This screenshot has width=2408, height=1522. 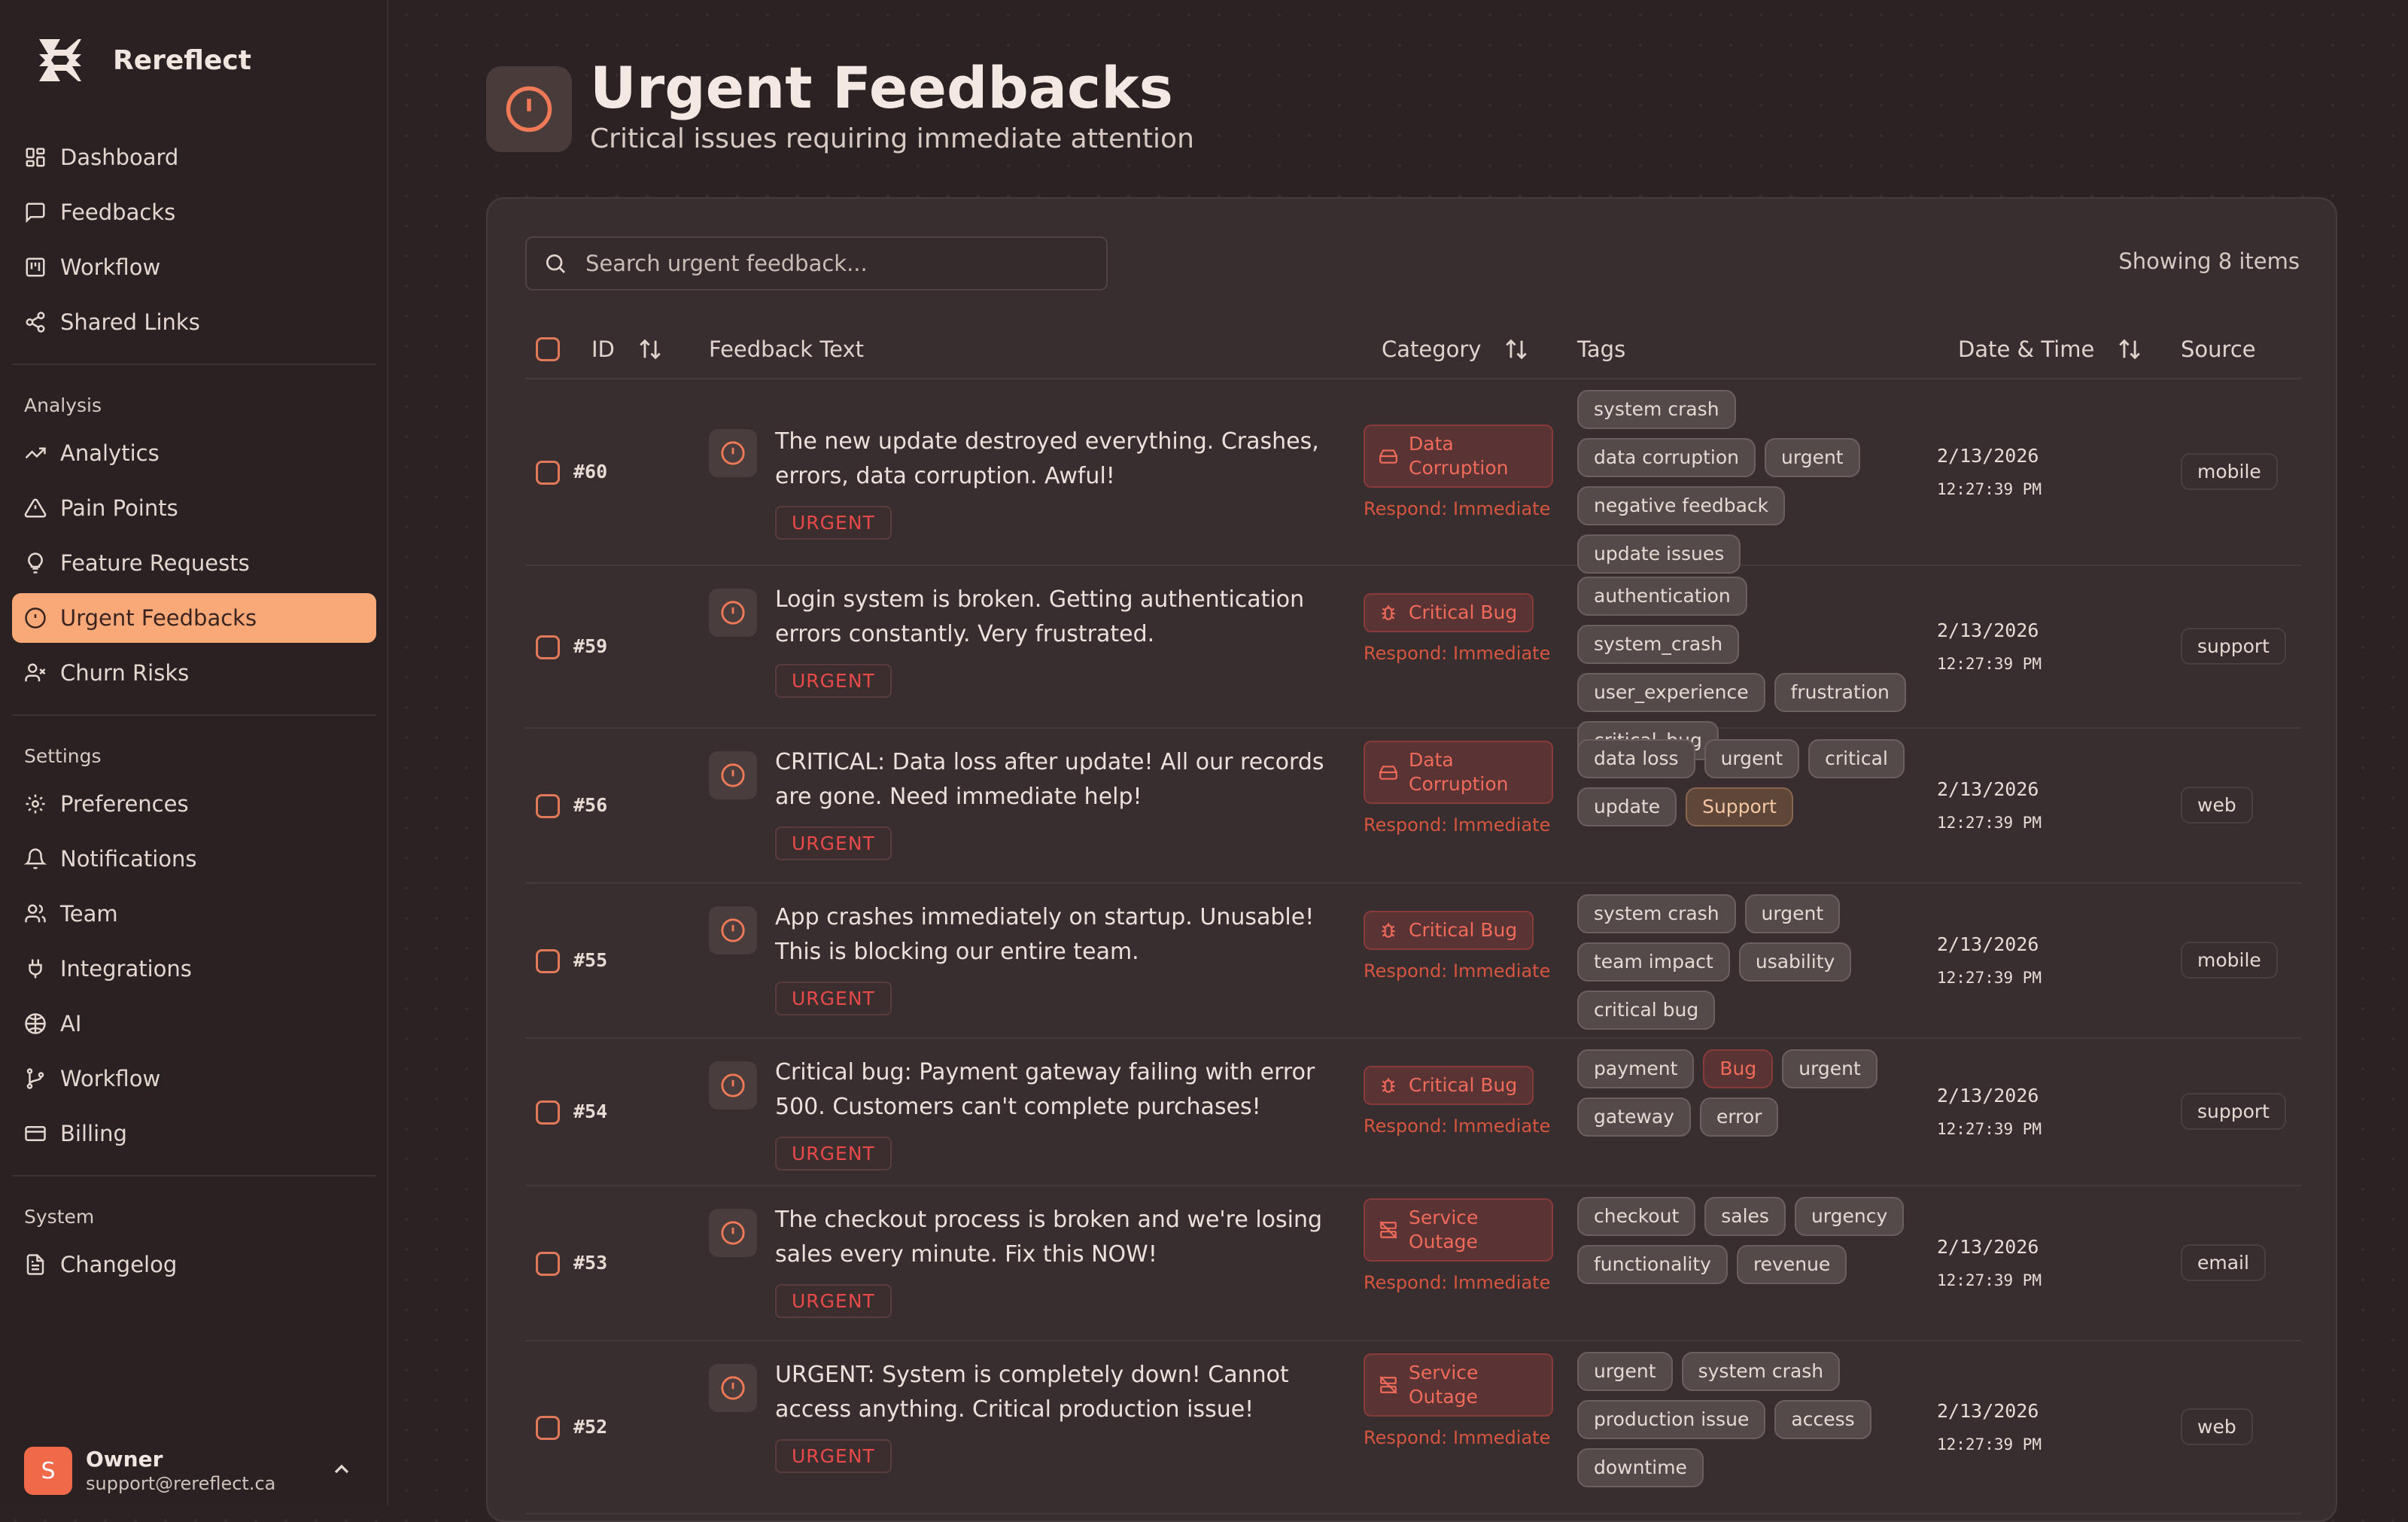 What do you see at coordinates (1394, 456) in the screenshot?
I see `hard-drive-icon` at bounding box center [1394, 456].